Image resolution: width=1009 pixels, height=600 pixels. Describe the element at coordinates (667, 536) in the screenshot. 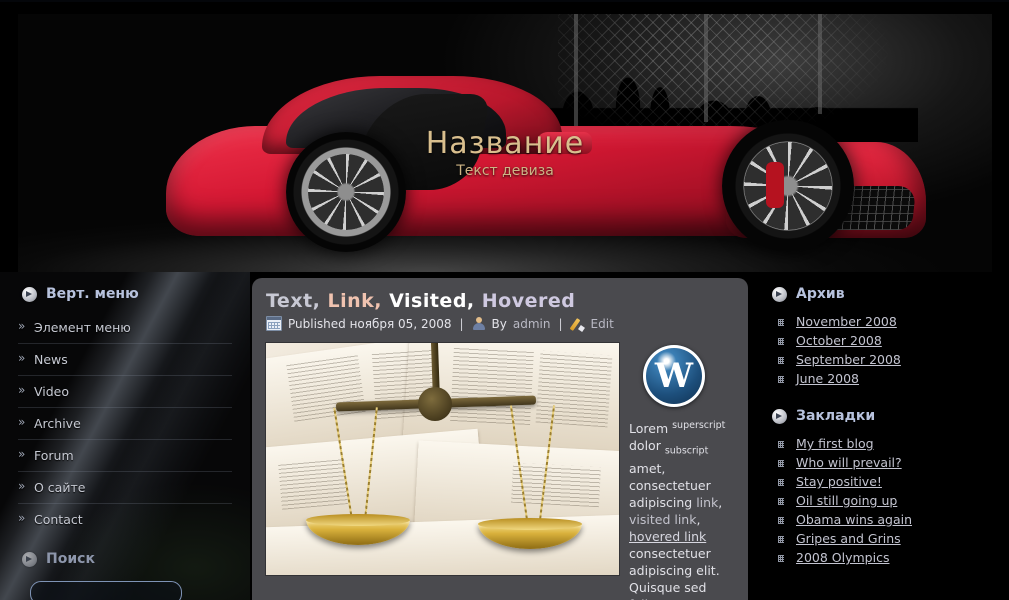

I see `hovered-link: hovered link` at that location.